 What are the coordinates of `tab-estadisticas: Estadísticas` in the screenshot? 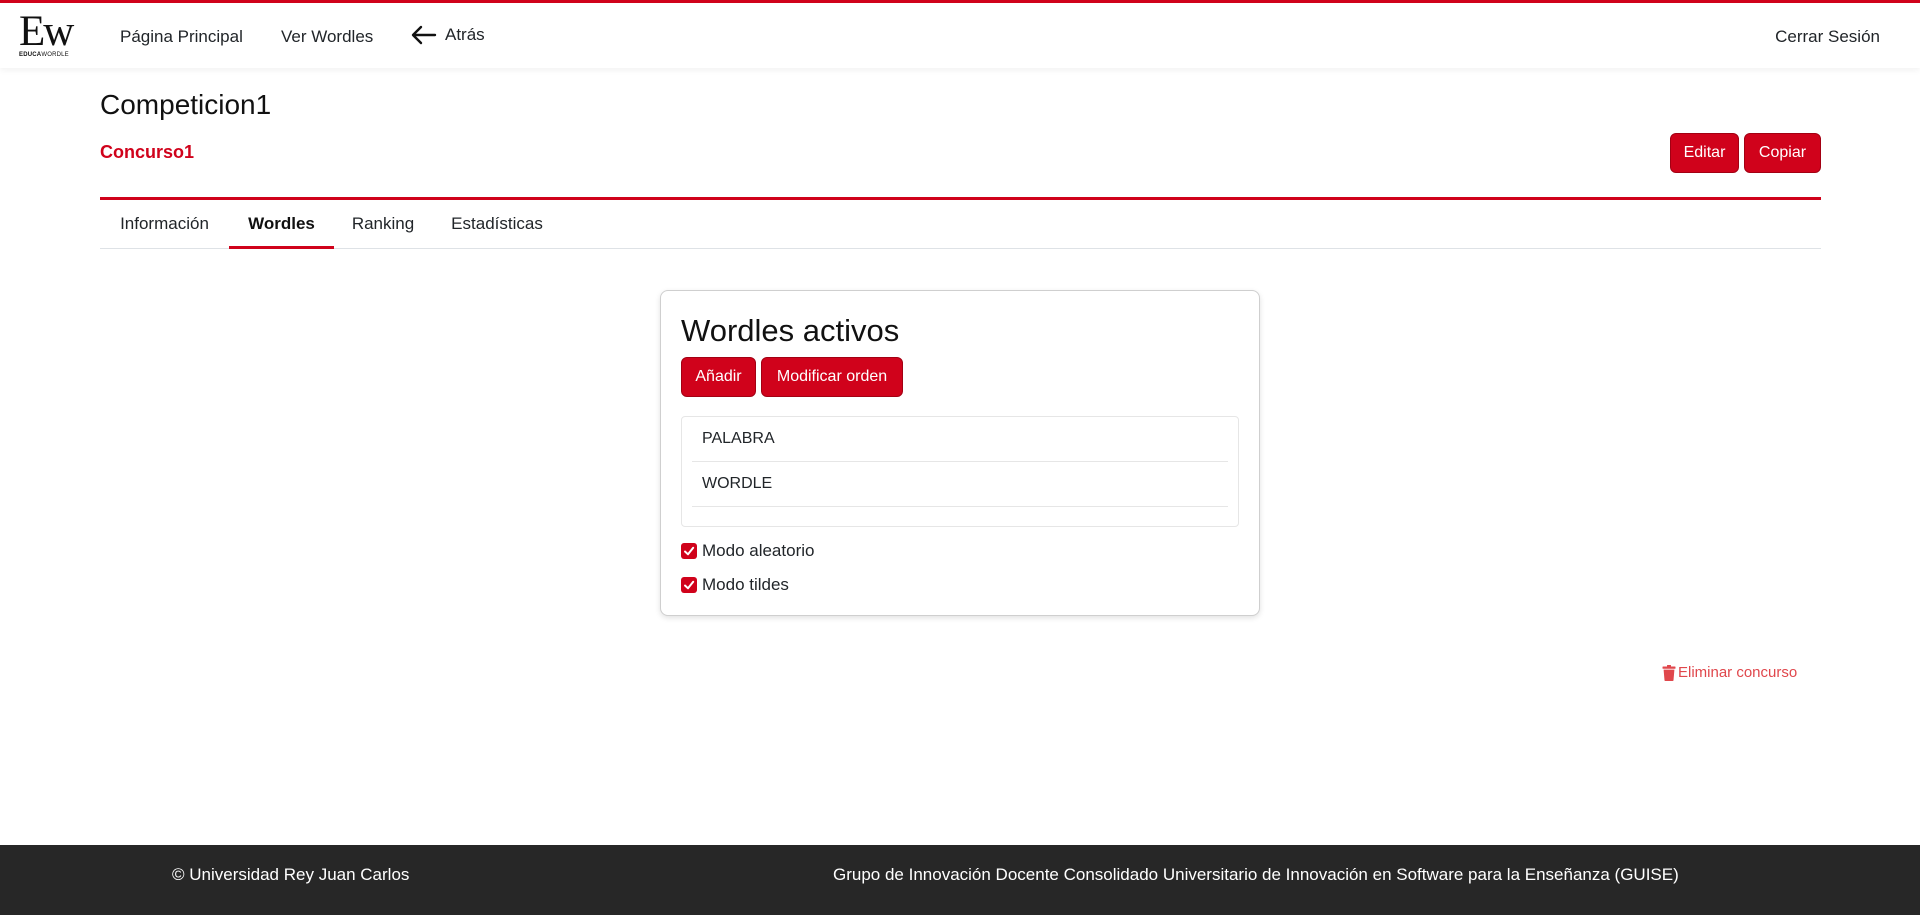 It's located at (497, 224).